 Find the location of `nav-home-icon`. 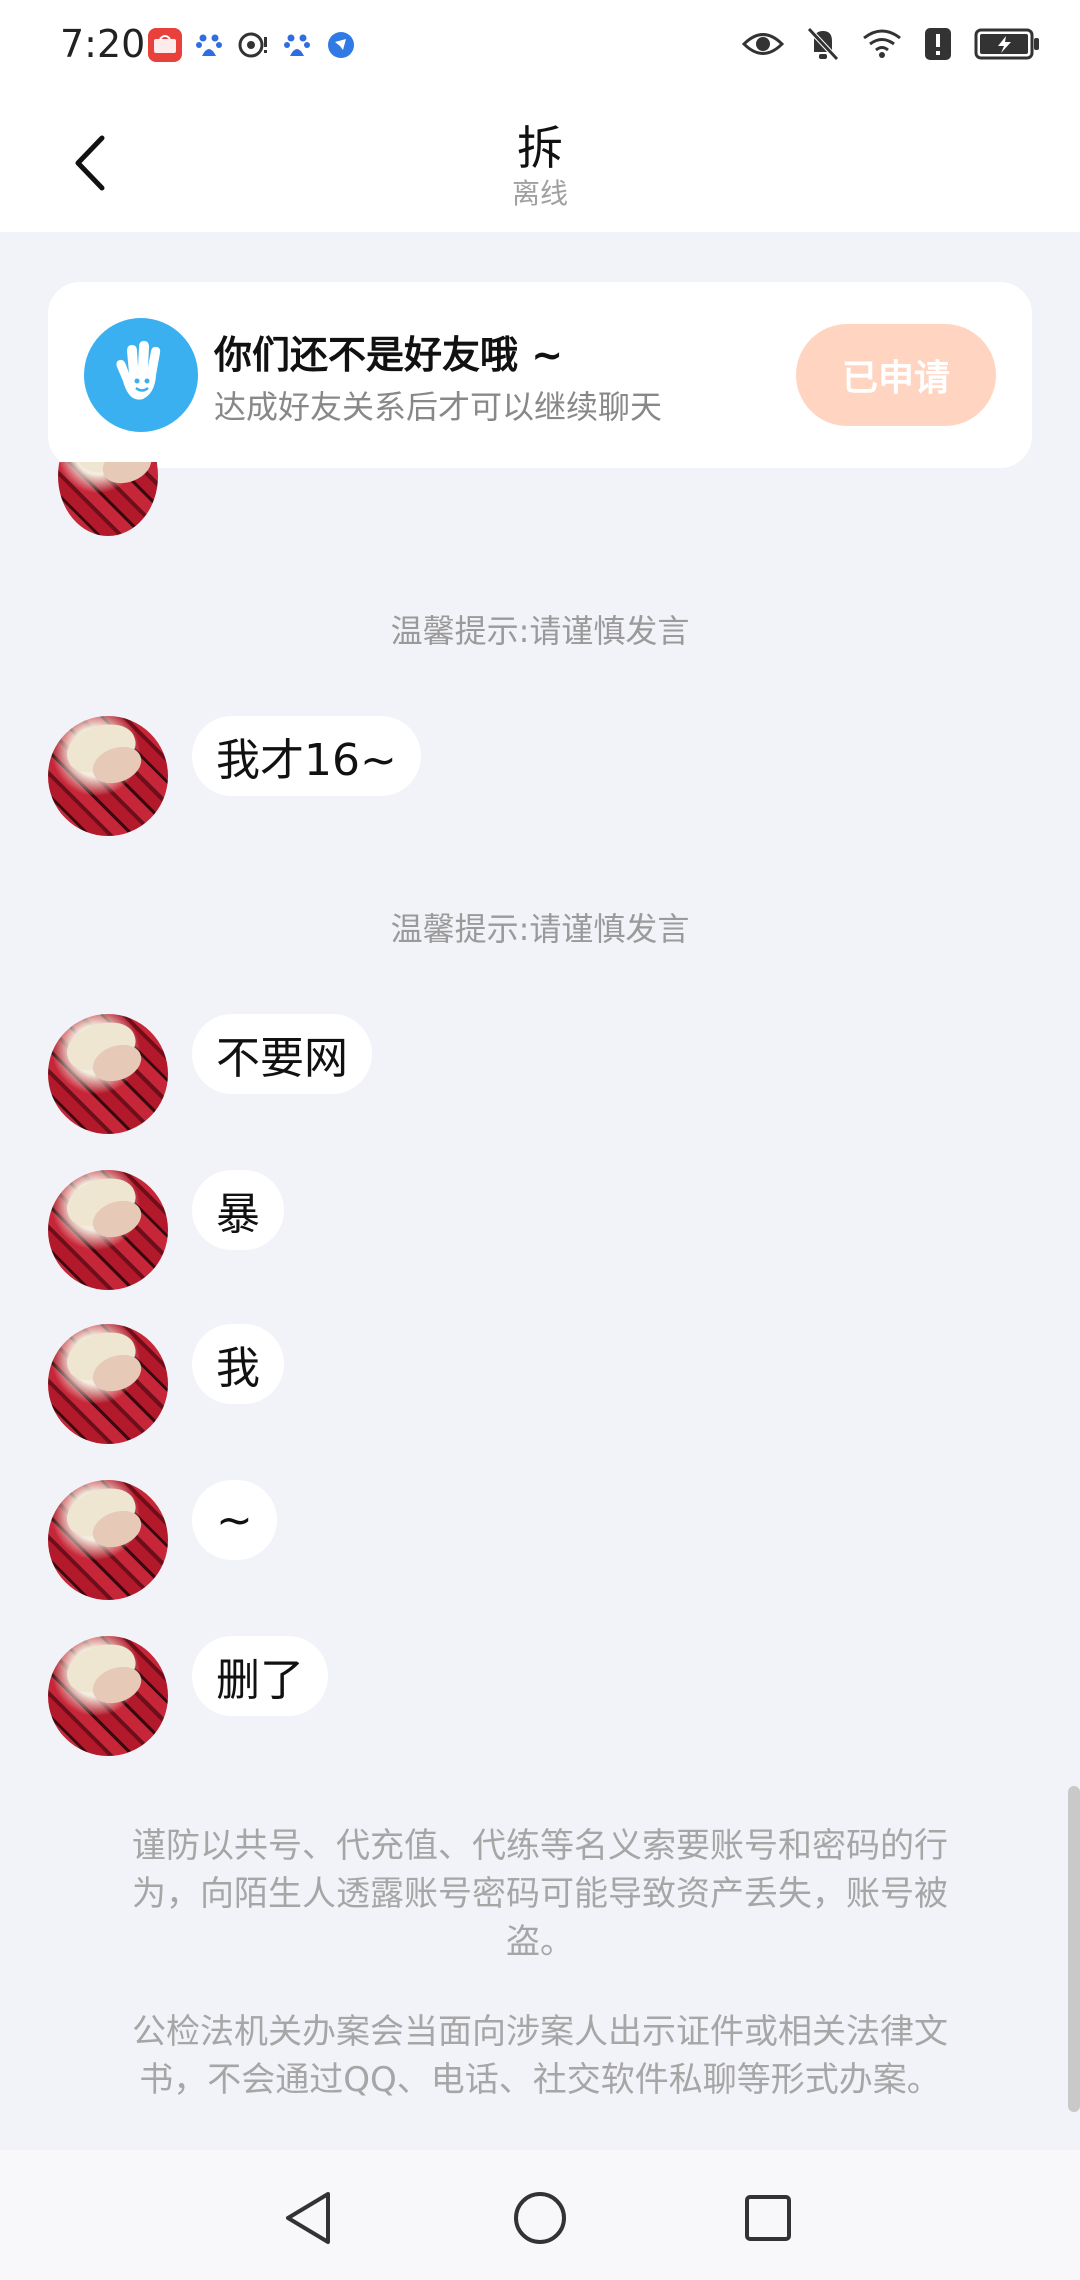

nav-home-icon is located at coordinates (540, 2218).